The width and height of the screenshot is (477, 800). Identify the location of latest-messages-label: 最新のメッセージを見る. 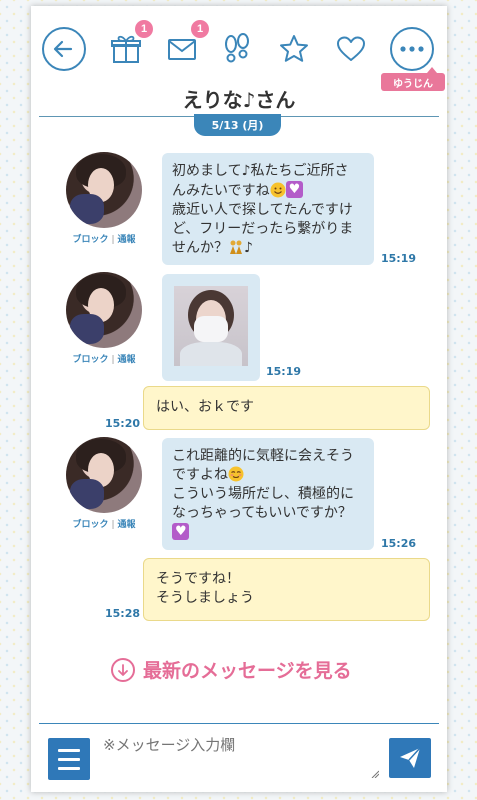
(247, 671).